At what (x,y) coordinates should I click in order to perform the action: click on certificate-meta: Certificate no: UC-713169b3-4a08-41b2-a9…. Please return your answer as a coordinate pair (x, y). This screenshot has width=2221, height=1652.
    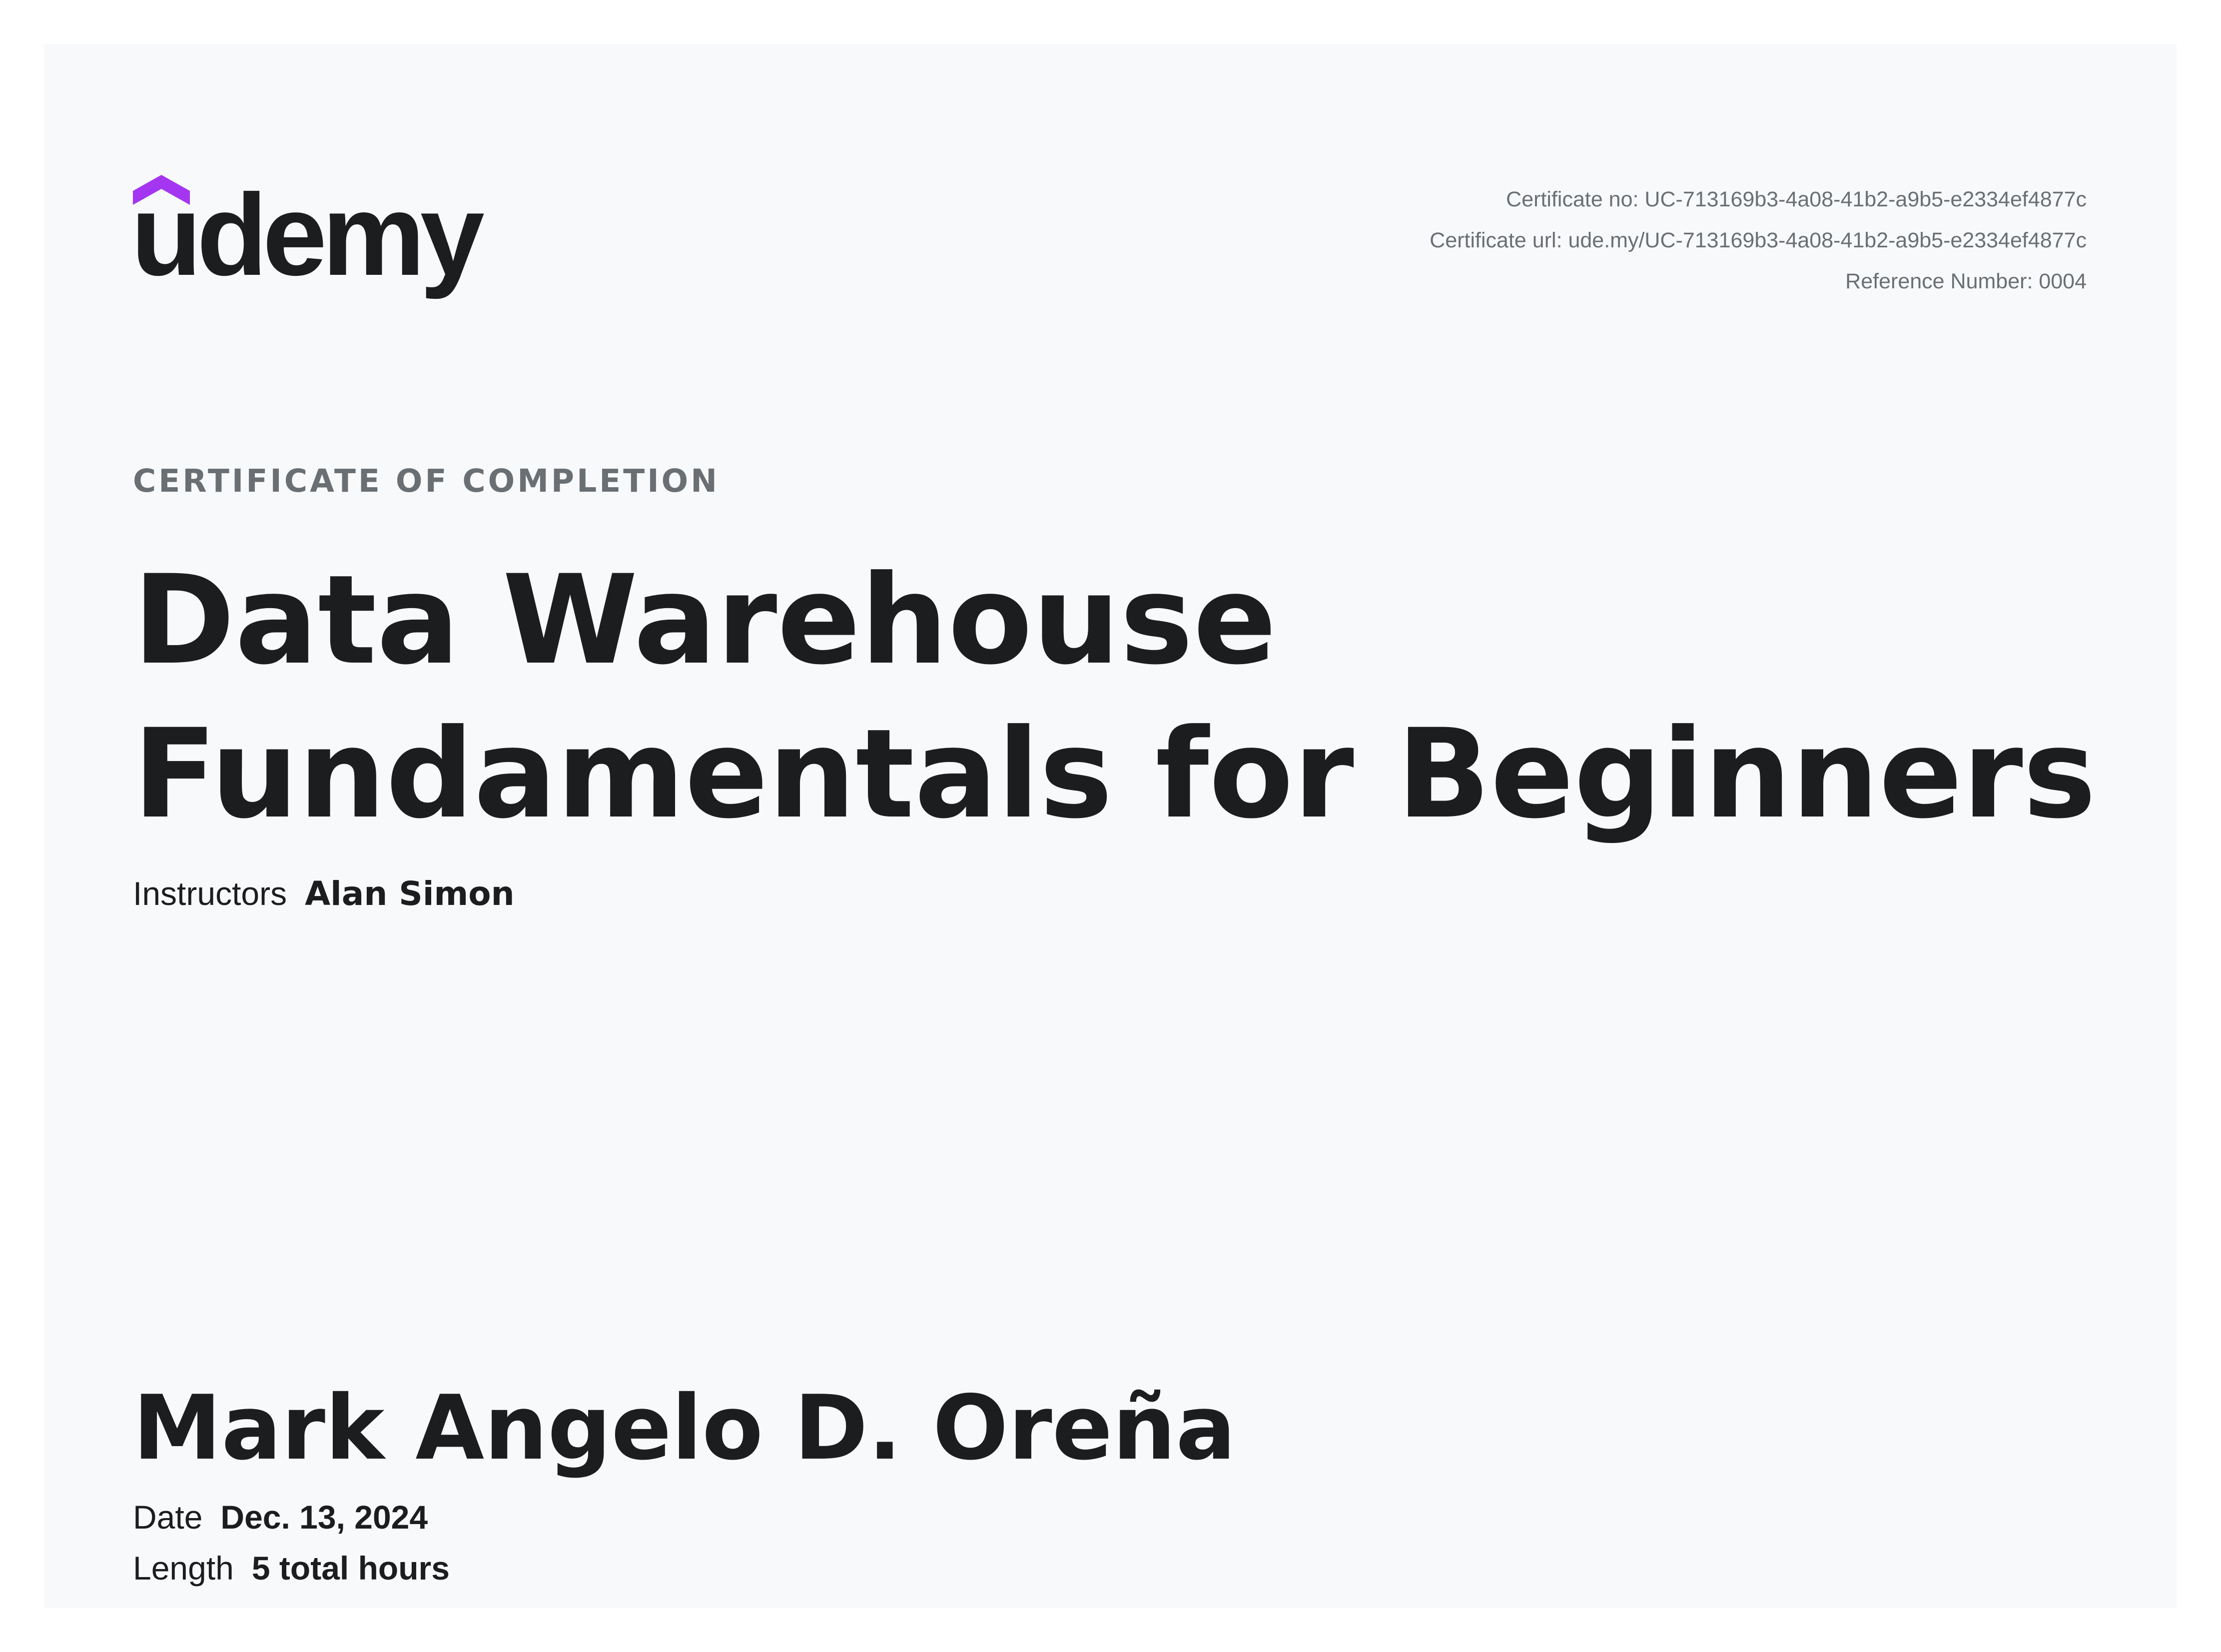
    Looking at the image, I should click on (1687, 240).